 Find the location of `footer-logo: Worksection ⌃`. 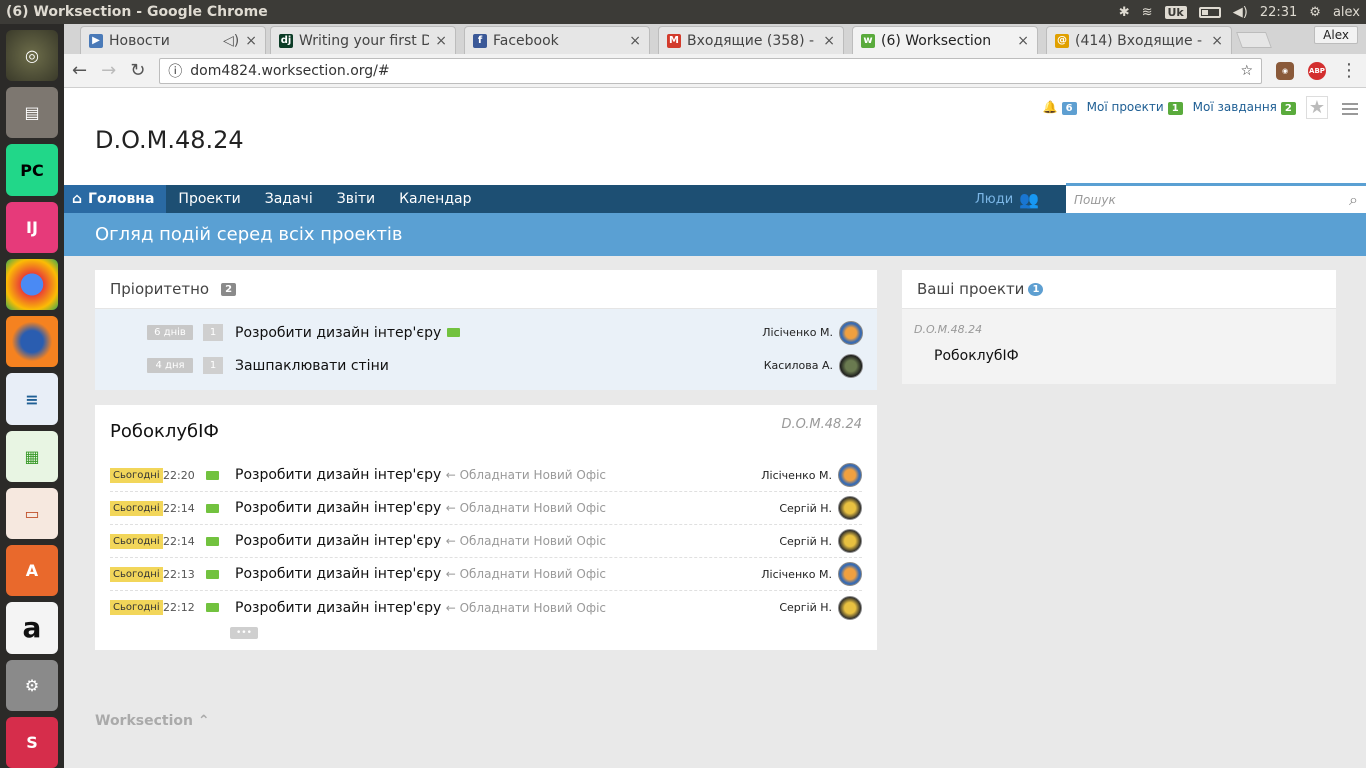

footer-logo: Worksection ⌃ is located at coordinates (152, 721).